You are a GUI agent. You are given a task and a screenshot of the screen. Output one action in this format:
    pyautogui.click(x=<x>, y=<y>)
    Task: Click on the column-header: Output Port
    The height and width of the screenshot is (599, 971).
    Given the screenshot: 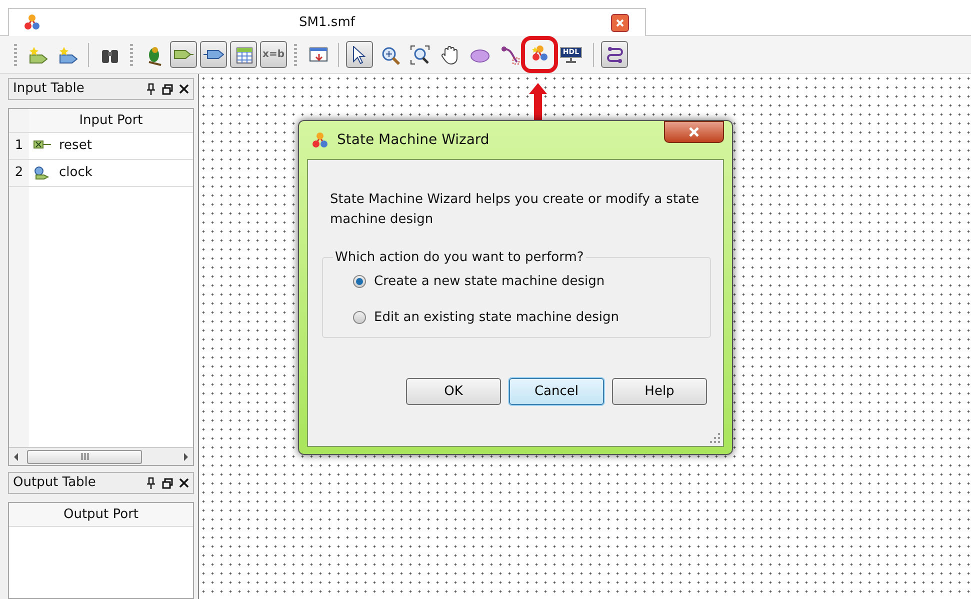 What is the action you would take?
    pyautogui.click(x=101, y=515)
    